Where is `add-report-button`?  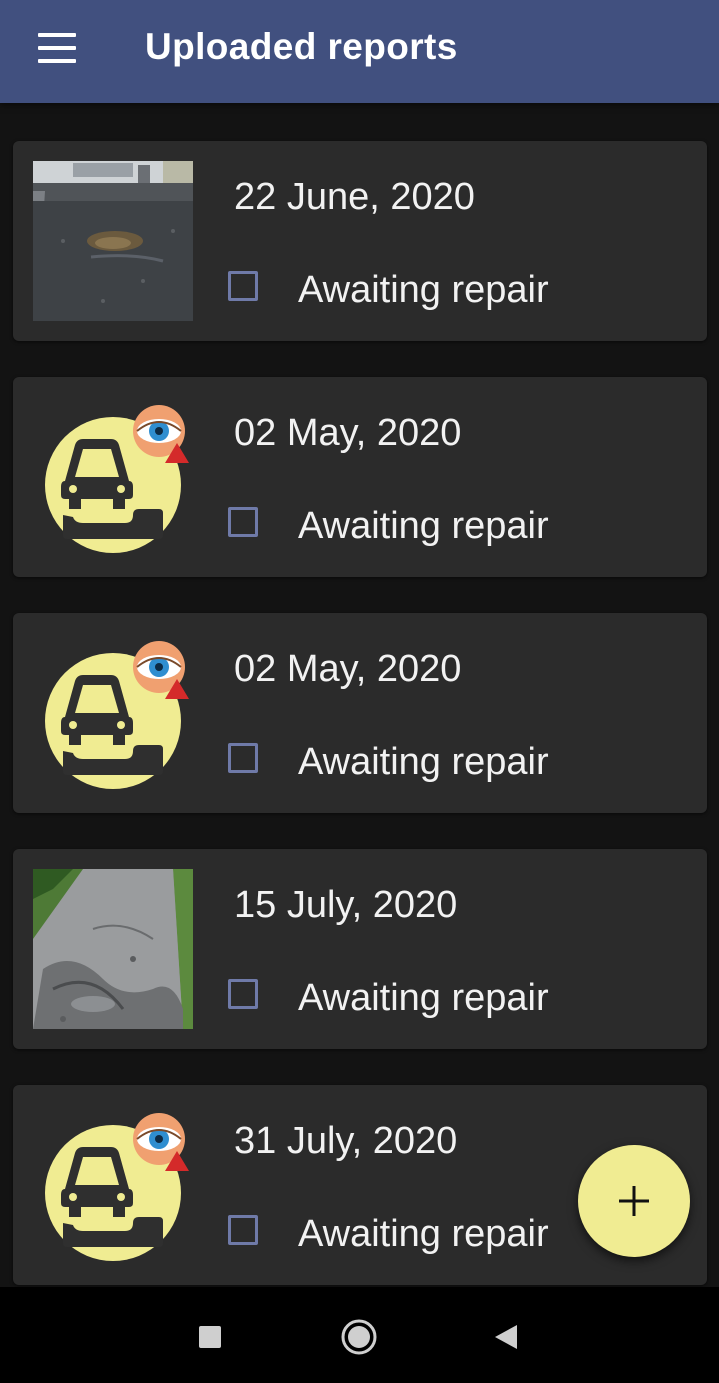
add-report-button is located at coordinates (634, 1201).